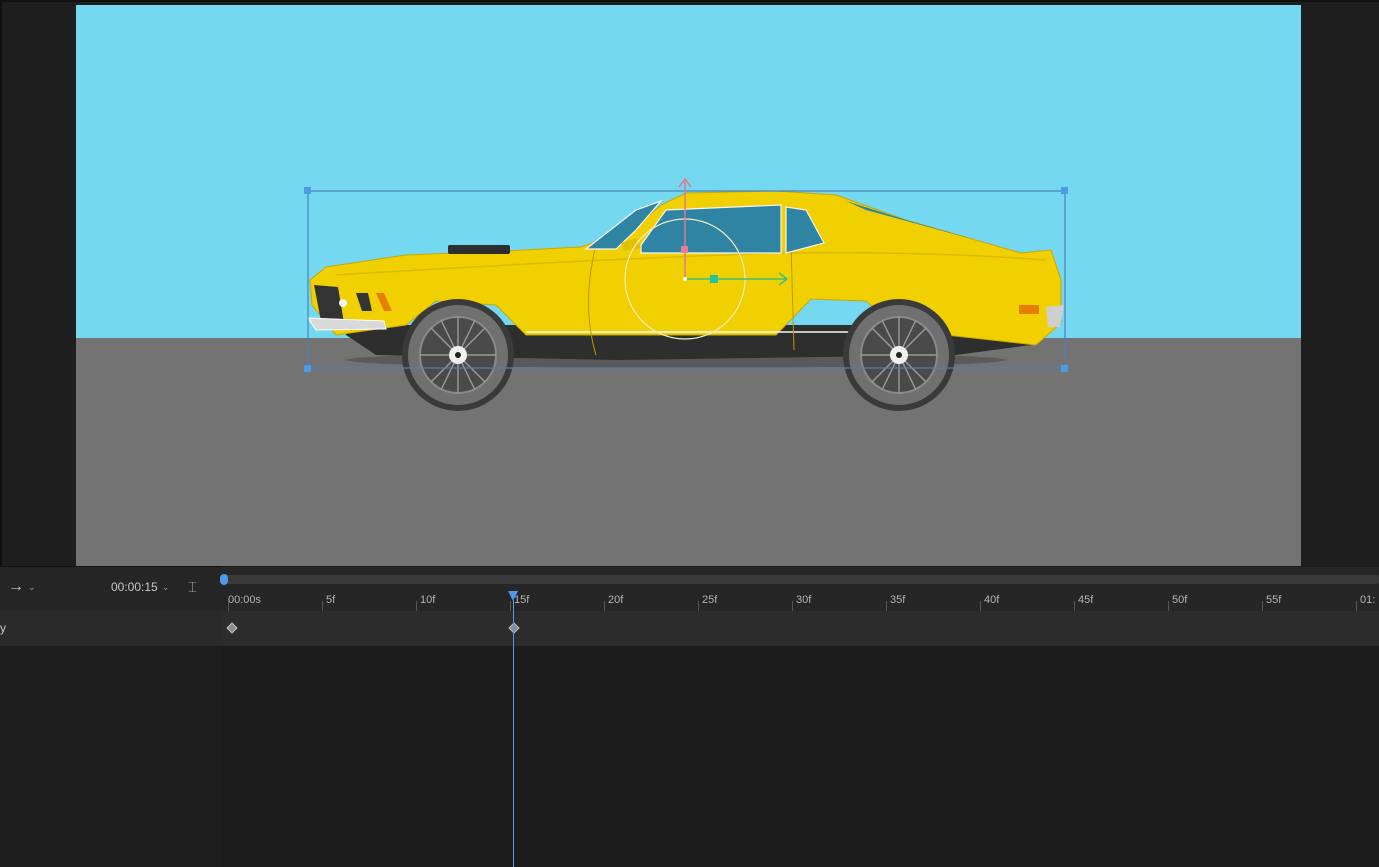  Describe the element at coordinates (898, 600) in the screenshot. I see `ruler-label: 35f` at that location.